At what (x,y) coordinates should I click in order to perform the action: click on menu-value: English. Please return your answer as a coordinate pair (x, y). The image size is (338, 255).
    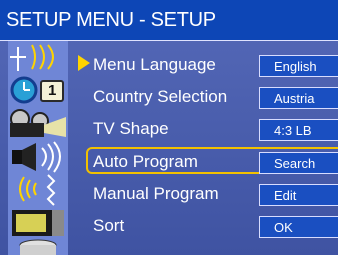
    Looking at the image, I should click on (295, 66).